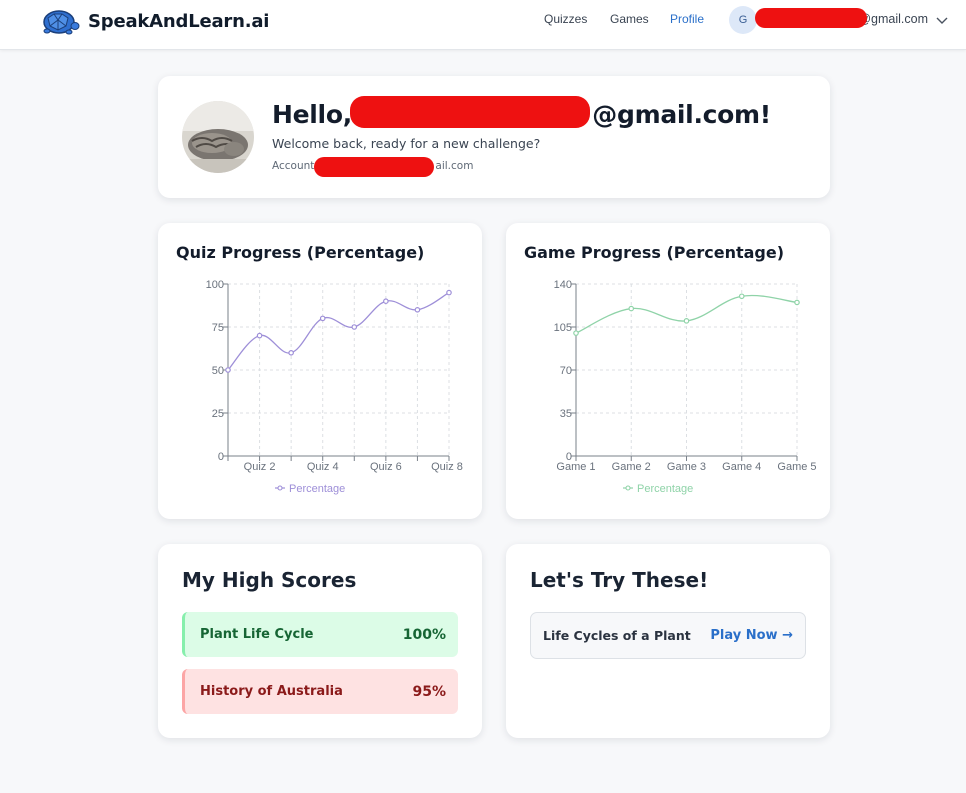  What do you see at coordinates (218, 414) in the screenshot?
I see `y-tick-label: 25` at bounding box center [218, 414].